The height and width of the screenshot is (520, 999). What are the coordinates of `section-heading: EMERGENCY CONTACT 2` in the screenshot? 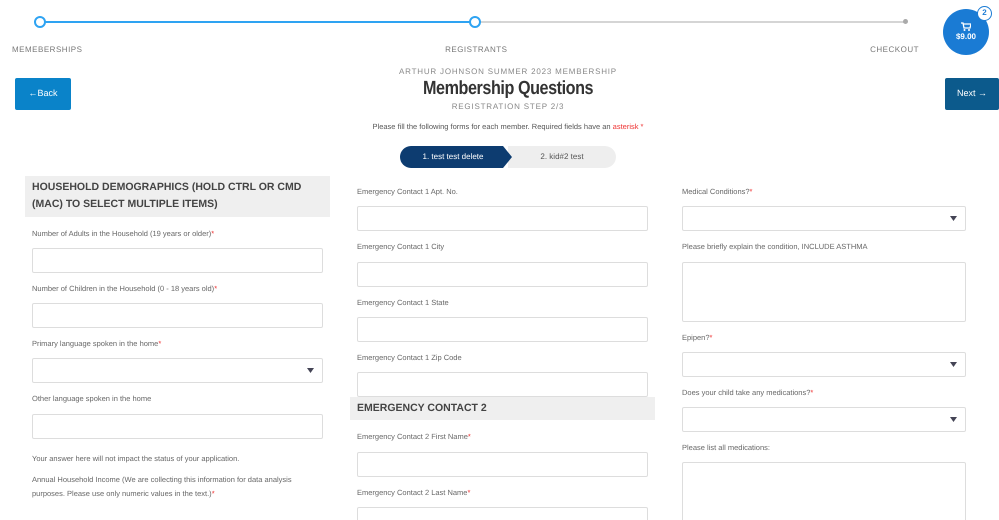 It's located at (502, 408).